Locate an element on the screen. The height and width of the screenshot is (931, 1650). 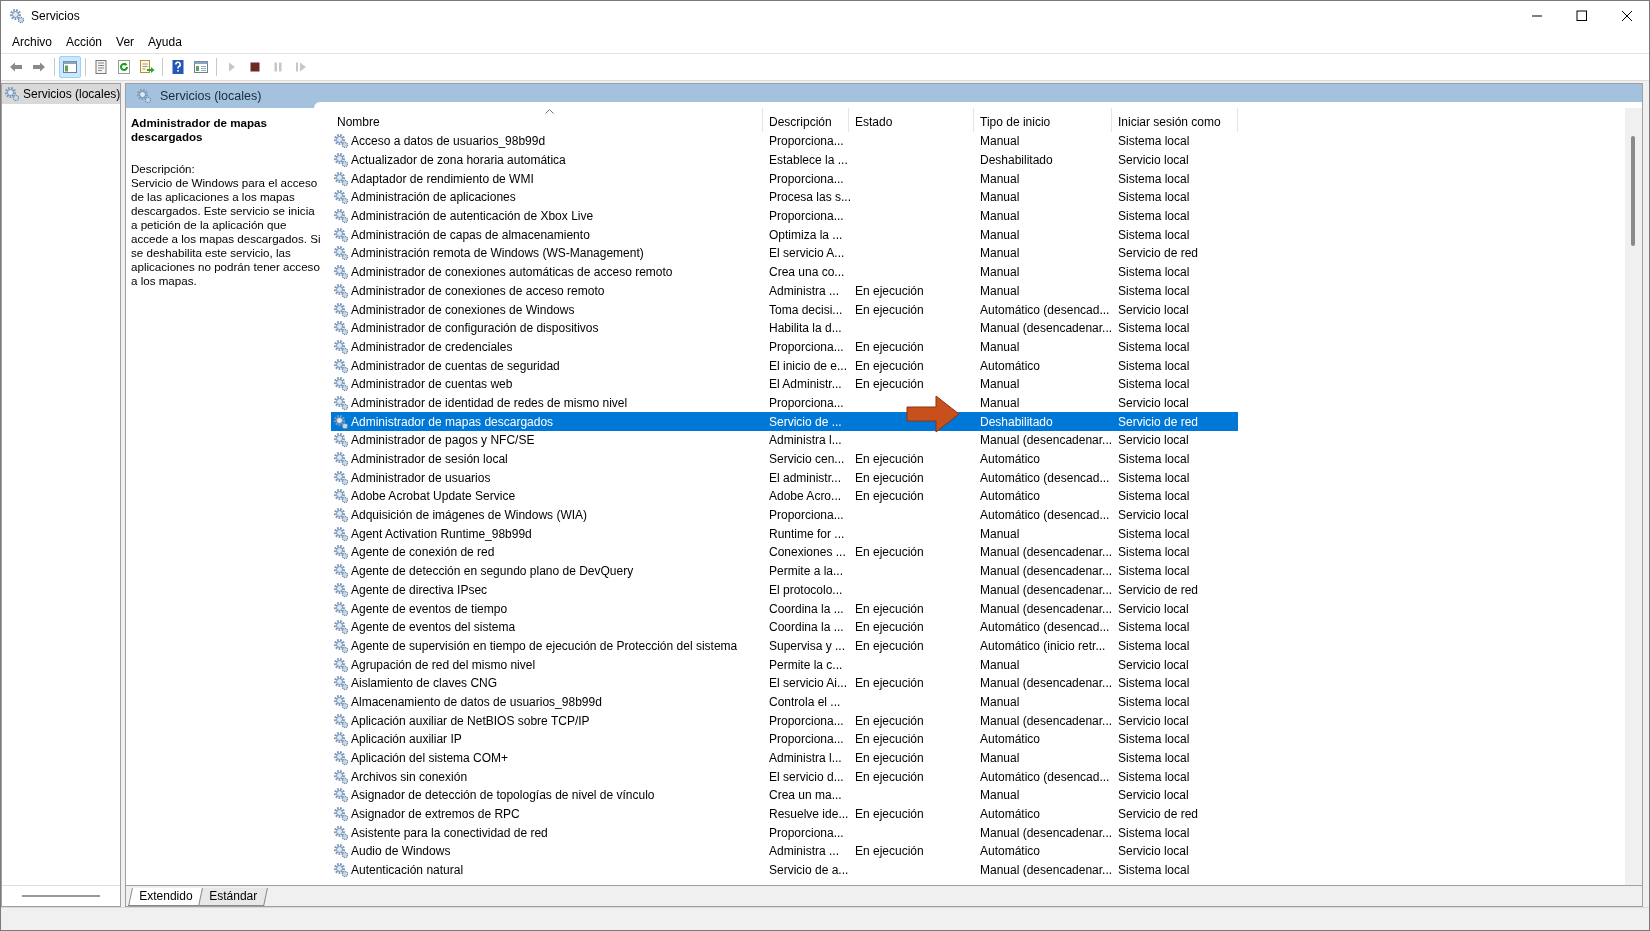
view-tab: Estándar is located at coordinates (233, 897).